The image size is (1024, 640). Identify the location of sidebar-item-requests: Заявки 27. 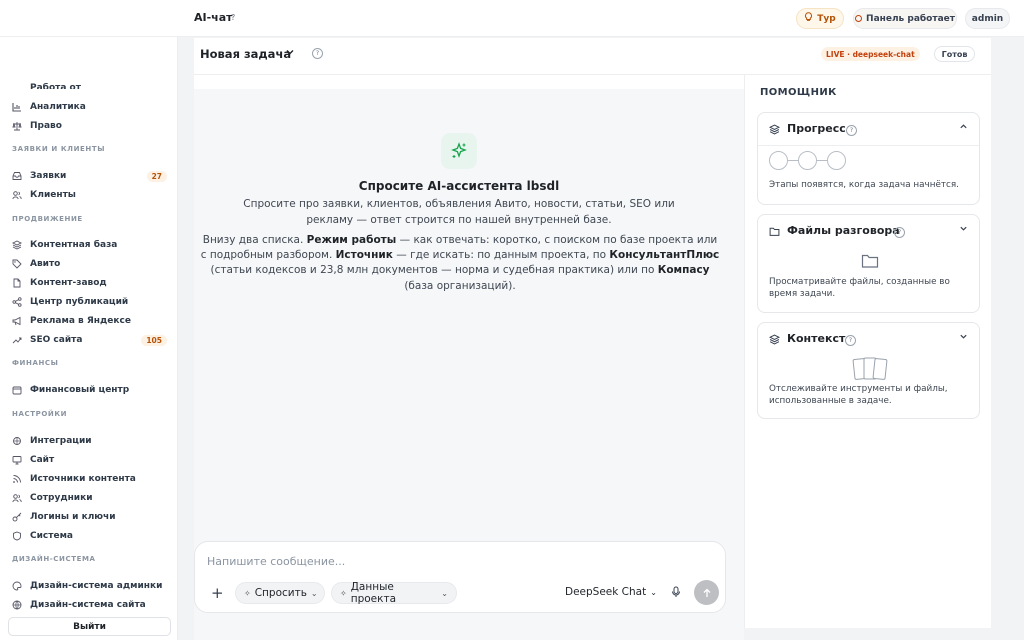
(89, 176).